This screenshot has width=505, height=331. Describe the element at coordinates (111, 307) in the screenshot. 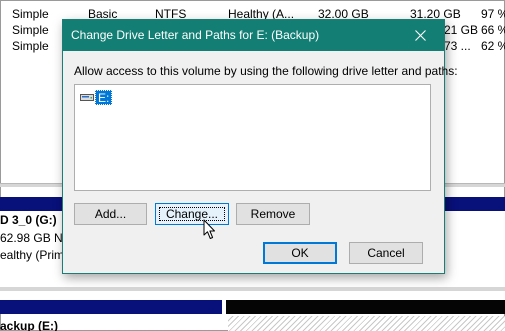

I see `disk2-volume-bar` at that location.